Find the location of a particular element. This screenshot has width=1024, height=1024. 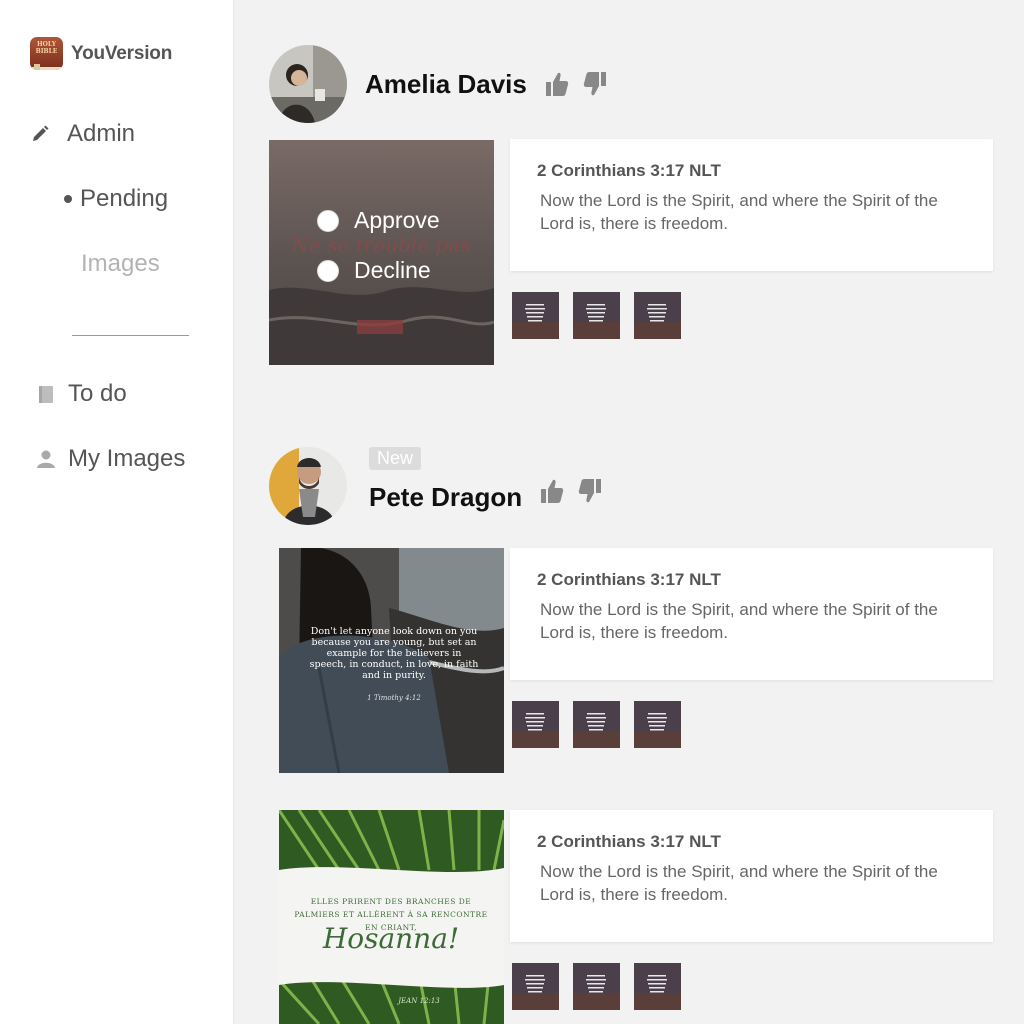

sidebar-item-label: To do is located at coordinates (97, 393).